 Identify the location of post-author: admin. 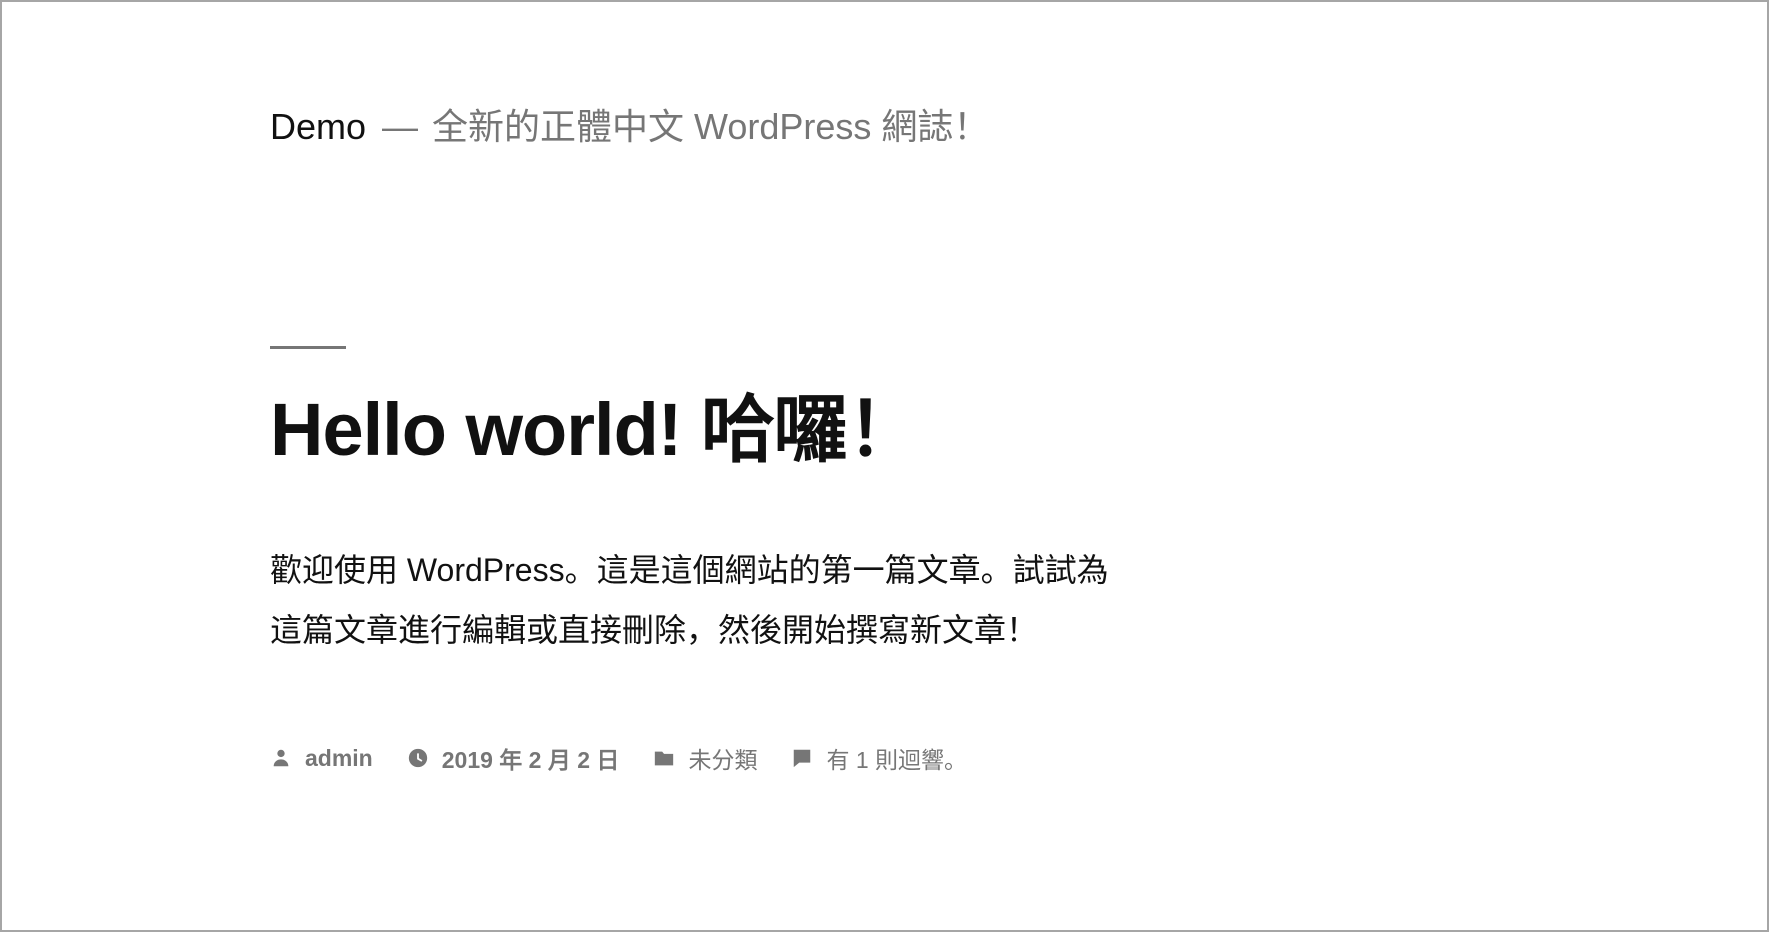
(321, 758).